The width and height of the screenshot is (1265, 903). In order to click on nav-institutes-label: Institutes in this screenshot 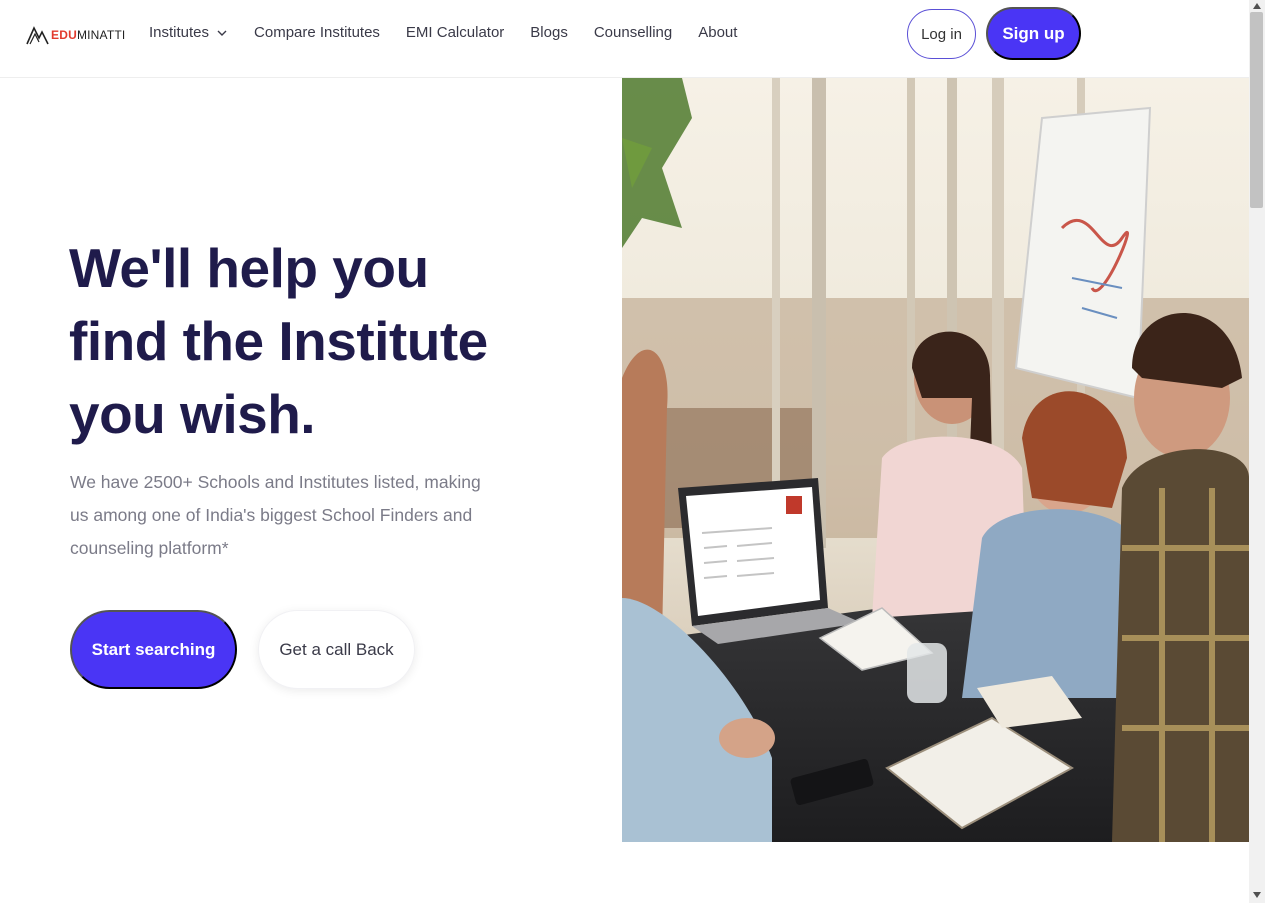, I will do `click(179, 32)`.